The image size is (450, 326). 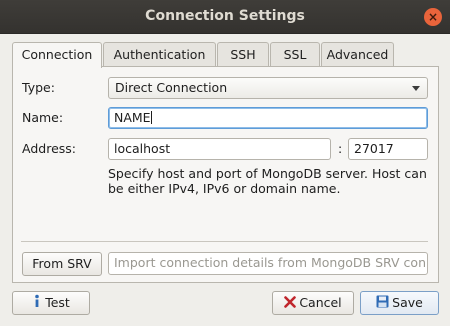 What do you see at coordinates (151, 117) in the screenshot?
I see `text-cursor` at bounding box center [151, 117].